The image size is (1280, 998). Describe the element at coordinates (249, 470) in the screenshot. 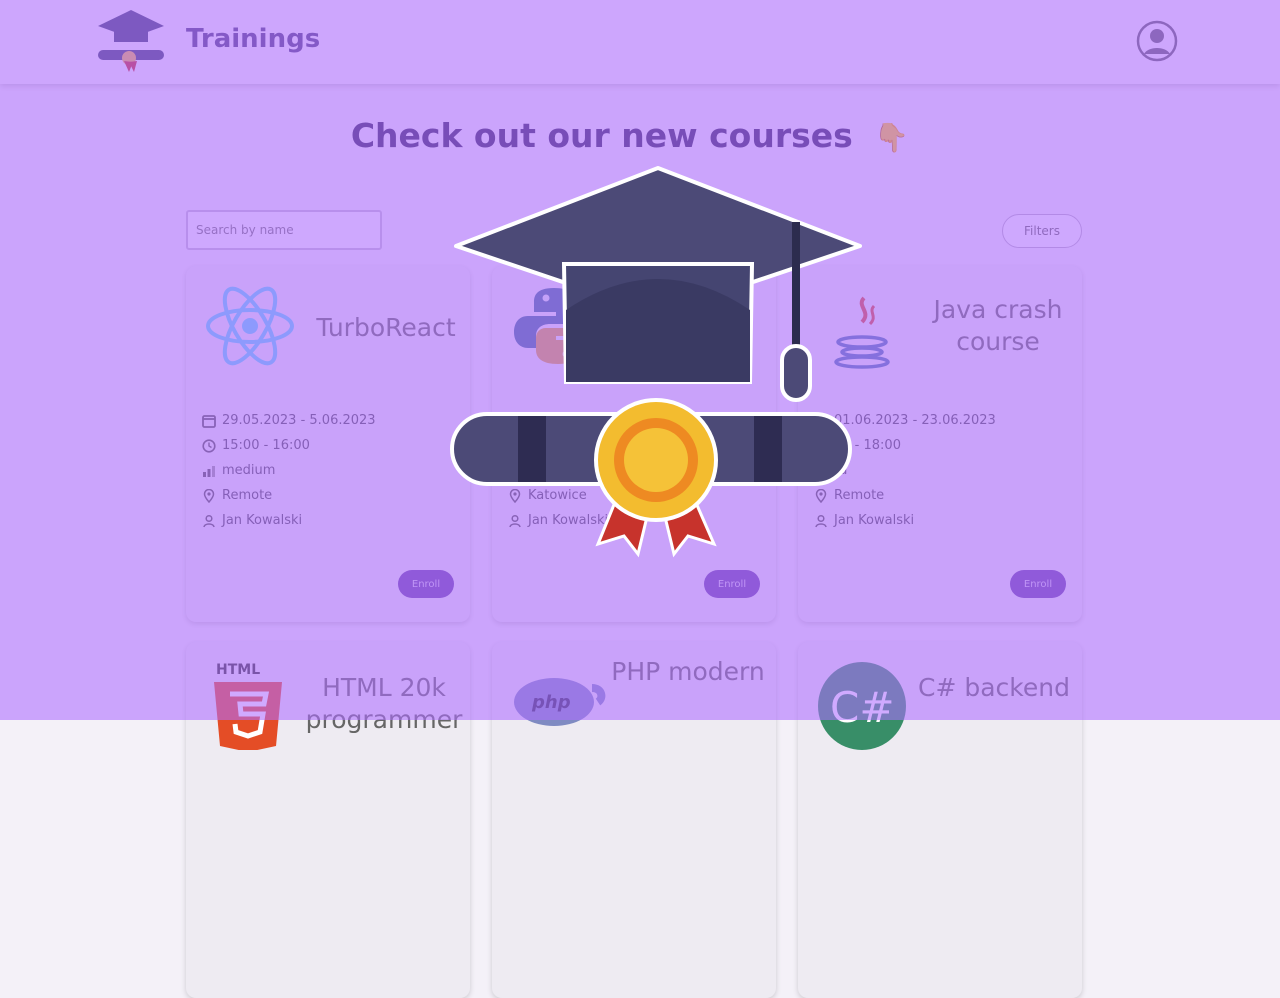

I see `course-level: medium` at that location.